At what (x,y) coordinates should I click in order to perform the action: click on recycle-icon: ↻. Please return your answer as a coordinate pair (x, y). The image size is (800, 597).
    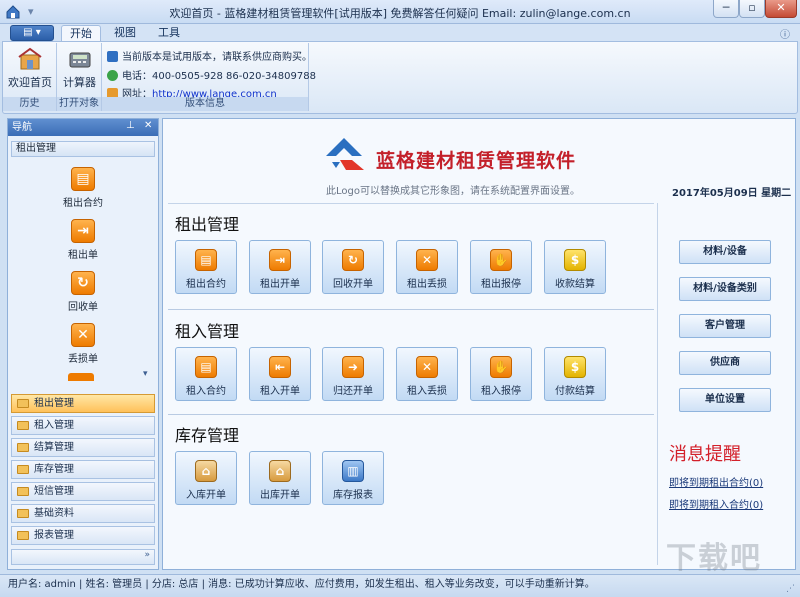
    Looking at the image, I should click on (83, 283).